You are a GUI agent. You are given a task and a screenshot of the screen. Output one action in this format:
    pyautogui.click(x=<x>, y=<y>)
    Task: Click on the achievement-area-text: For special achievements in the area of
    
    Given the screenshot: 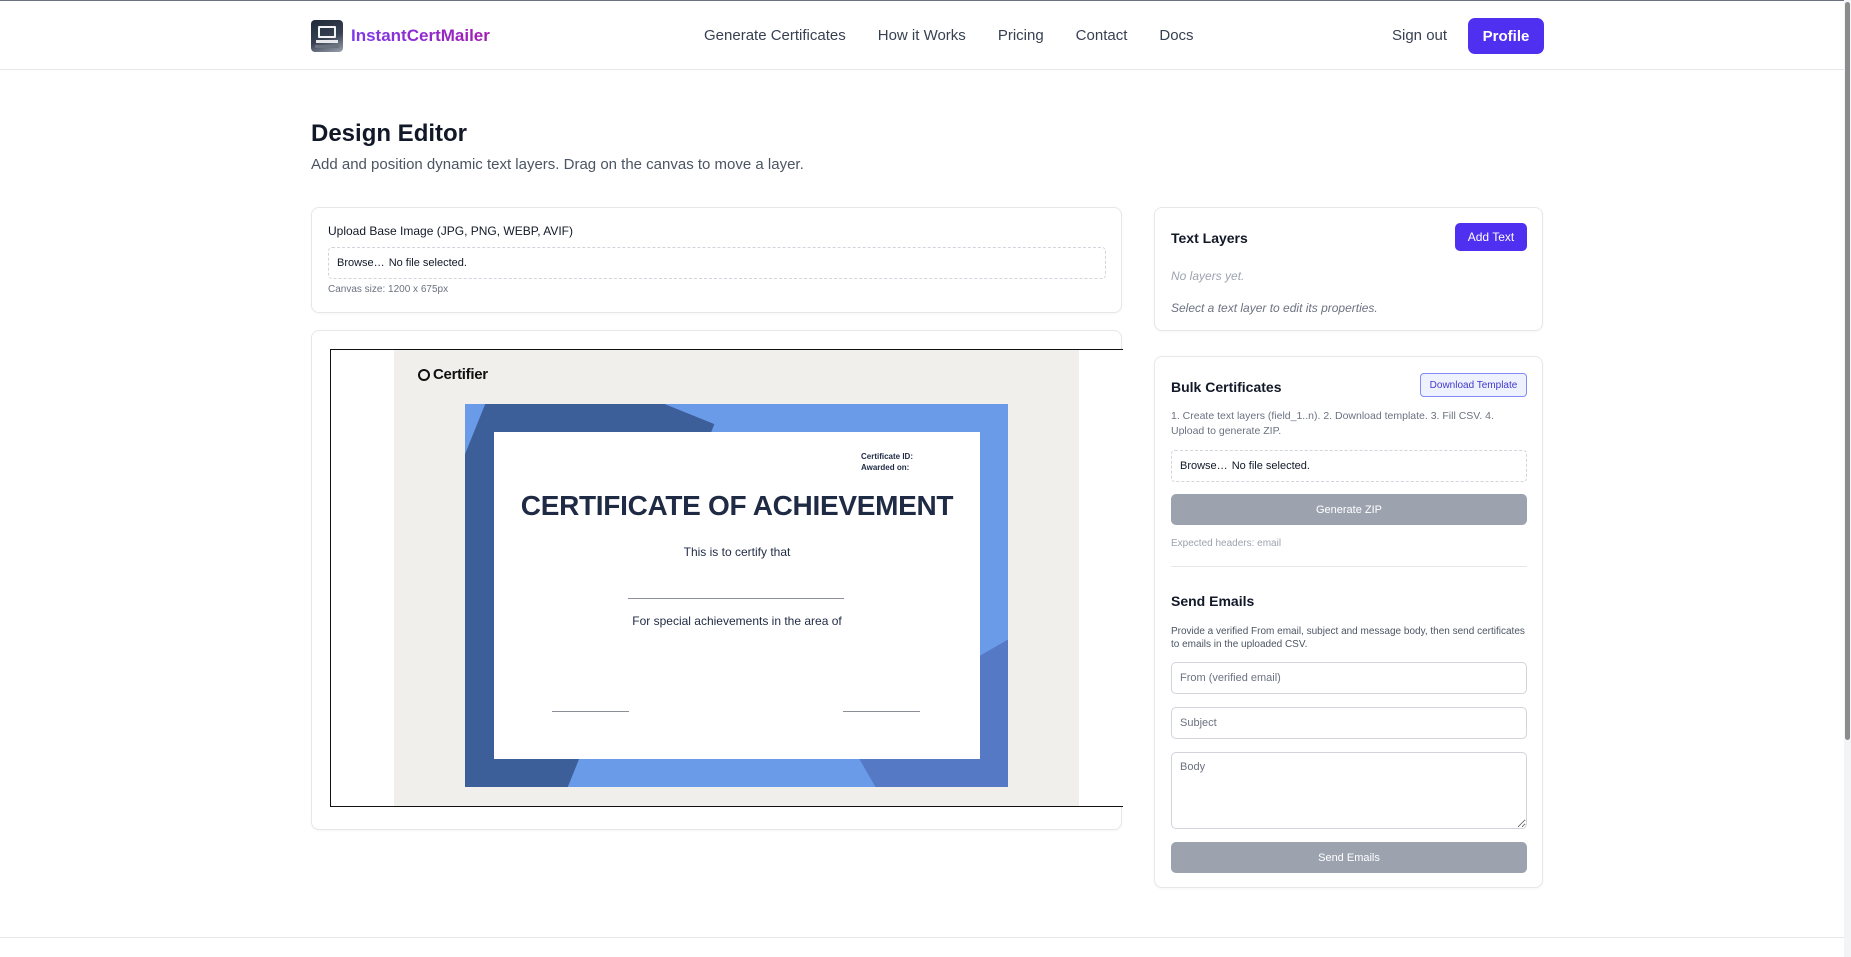 What is the action you would take?
    pyautogui.click(x=737, y=621)
    